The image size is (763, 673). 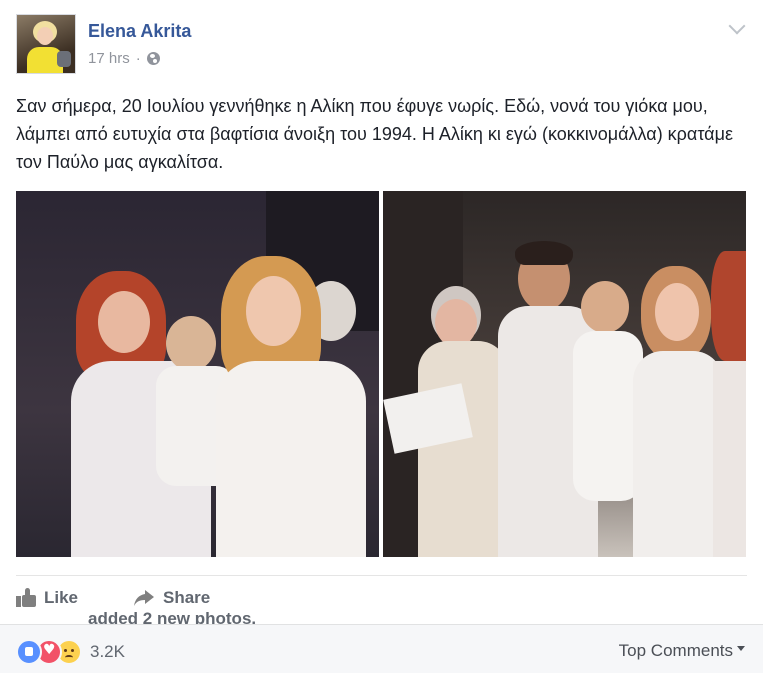 I want to click on caret-down-icon, so click(x=741, y=648).